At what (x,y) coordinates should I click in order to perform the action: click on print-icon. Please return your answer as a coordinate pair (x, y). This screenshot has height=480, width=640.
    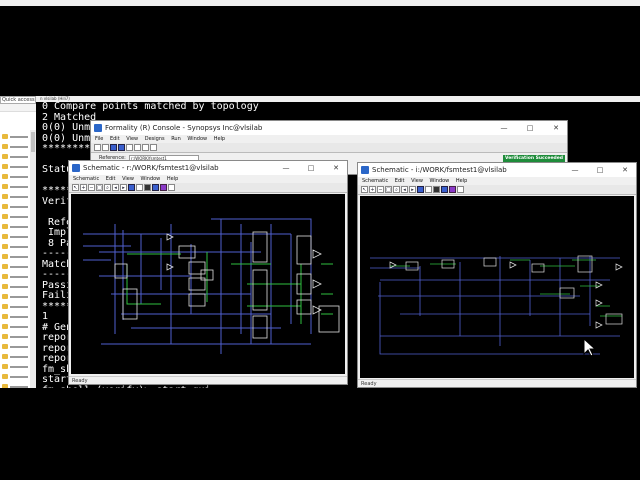
    Looking at the image, I should click on (460, 189).